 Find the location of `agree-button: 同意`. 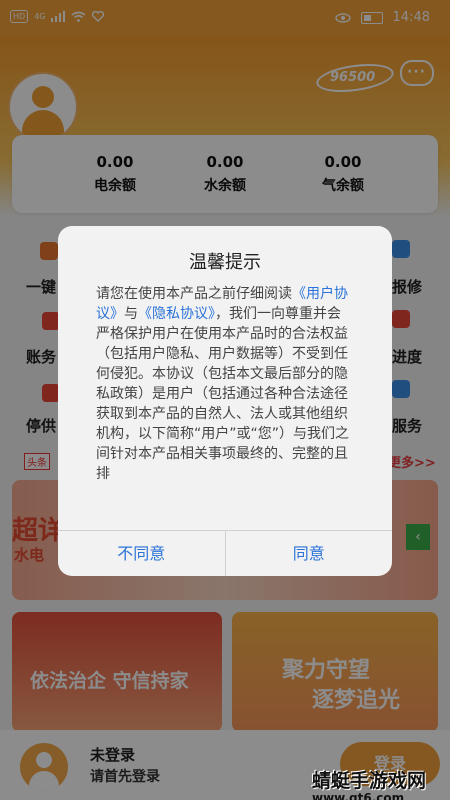

agree-button: 同意 is located at coordinates (309, 553).